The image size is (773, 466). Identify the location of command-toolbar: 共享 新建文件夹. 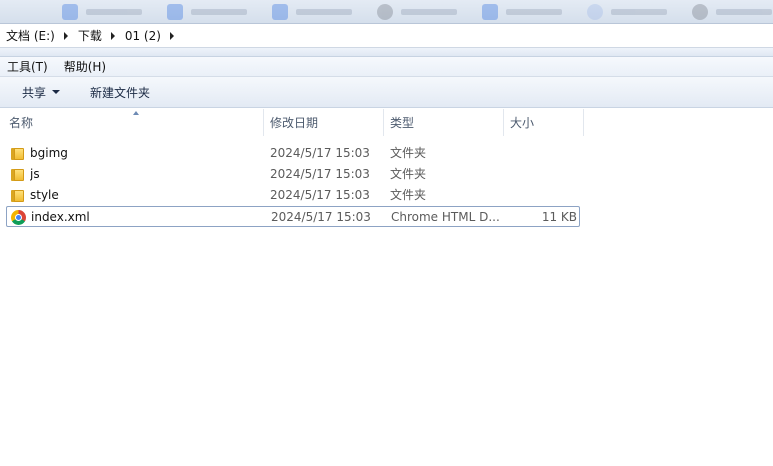
(386, 92).